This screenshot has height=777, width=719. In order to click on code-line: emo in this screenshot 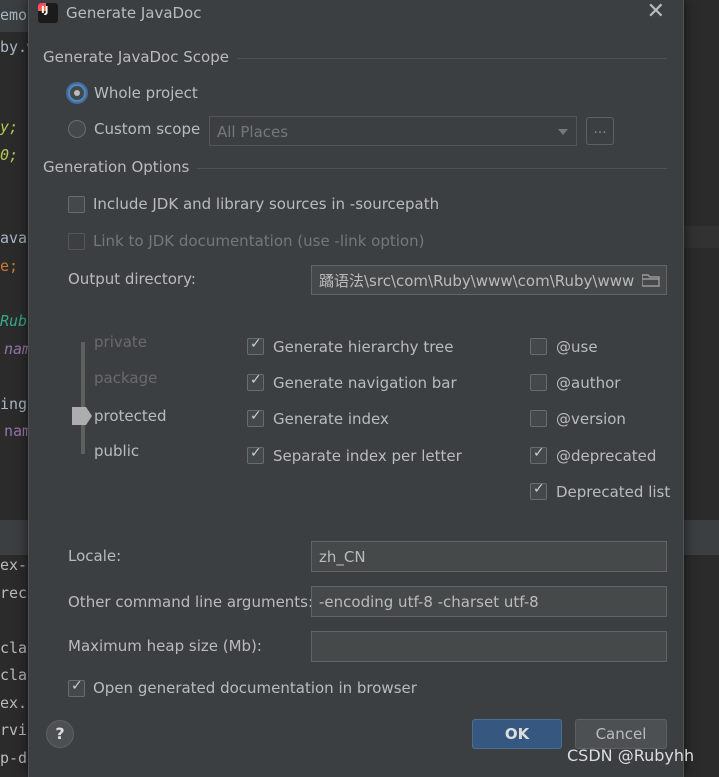, I will do `click(14, 15)`.